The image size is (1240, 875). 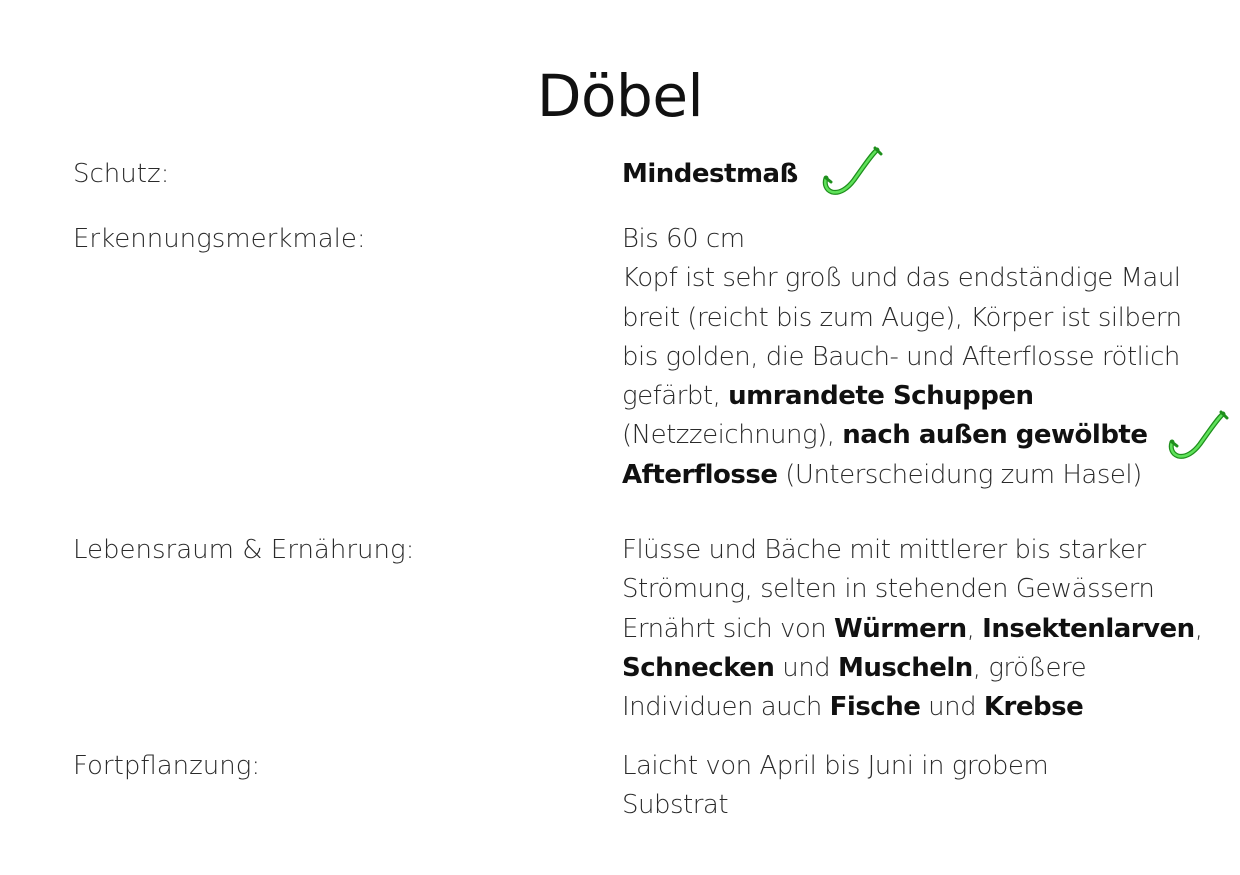 I want to click on value-schutz: Mindestmaß, so click(x=922, y=174).